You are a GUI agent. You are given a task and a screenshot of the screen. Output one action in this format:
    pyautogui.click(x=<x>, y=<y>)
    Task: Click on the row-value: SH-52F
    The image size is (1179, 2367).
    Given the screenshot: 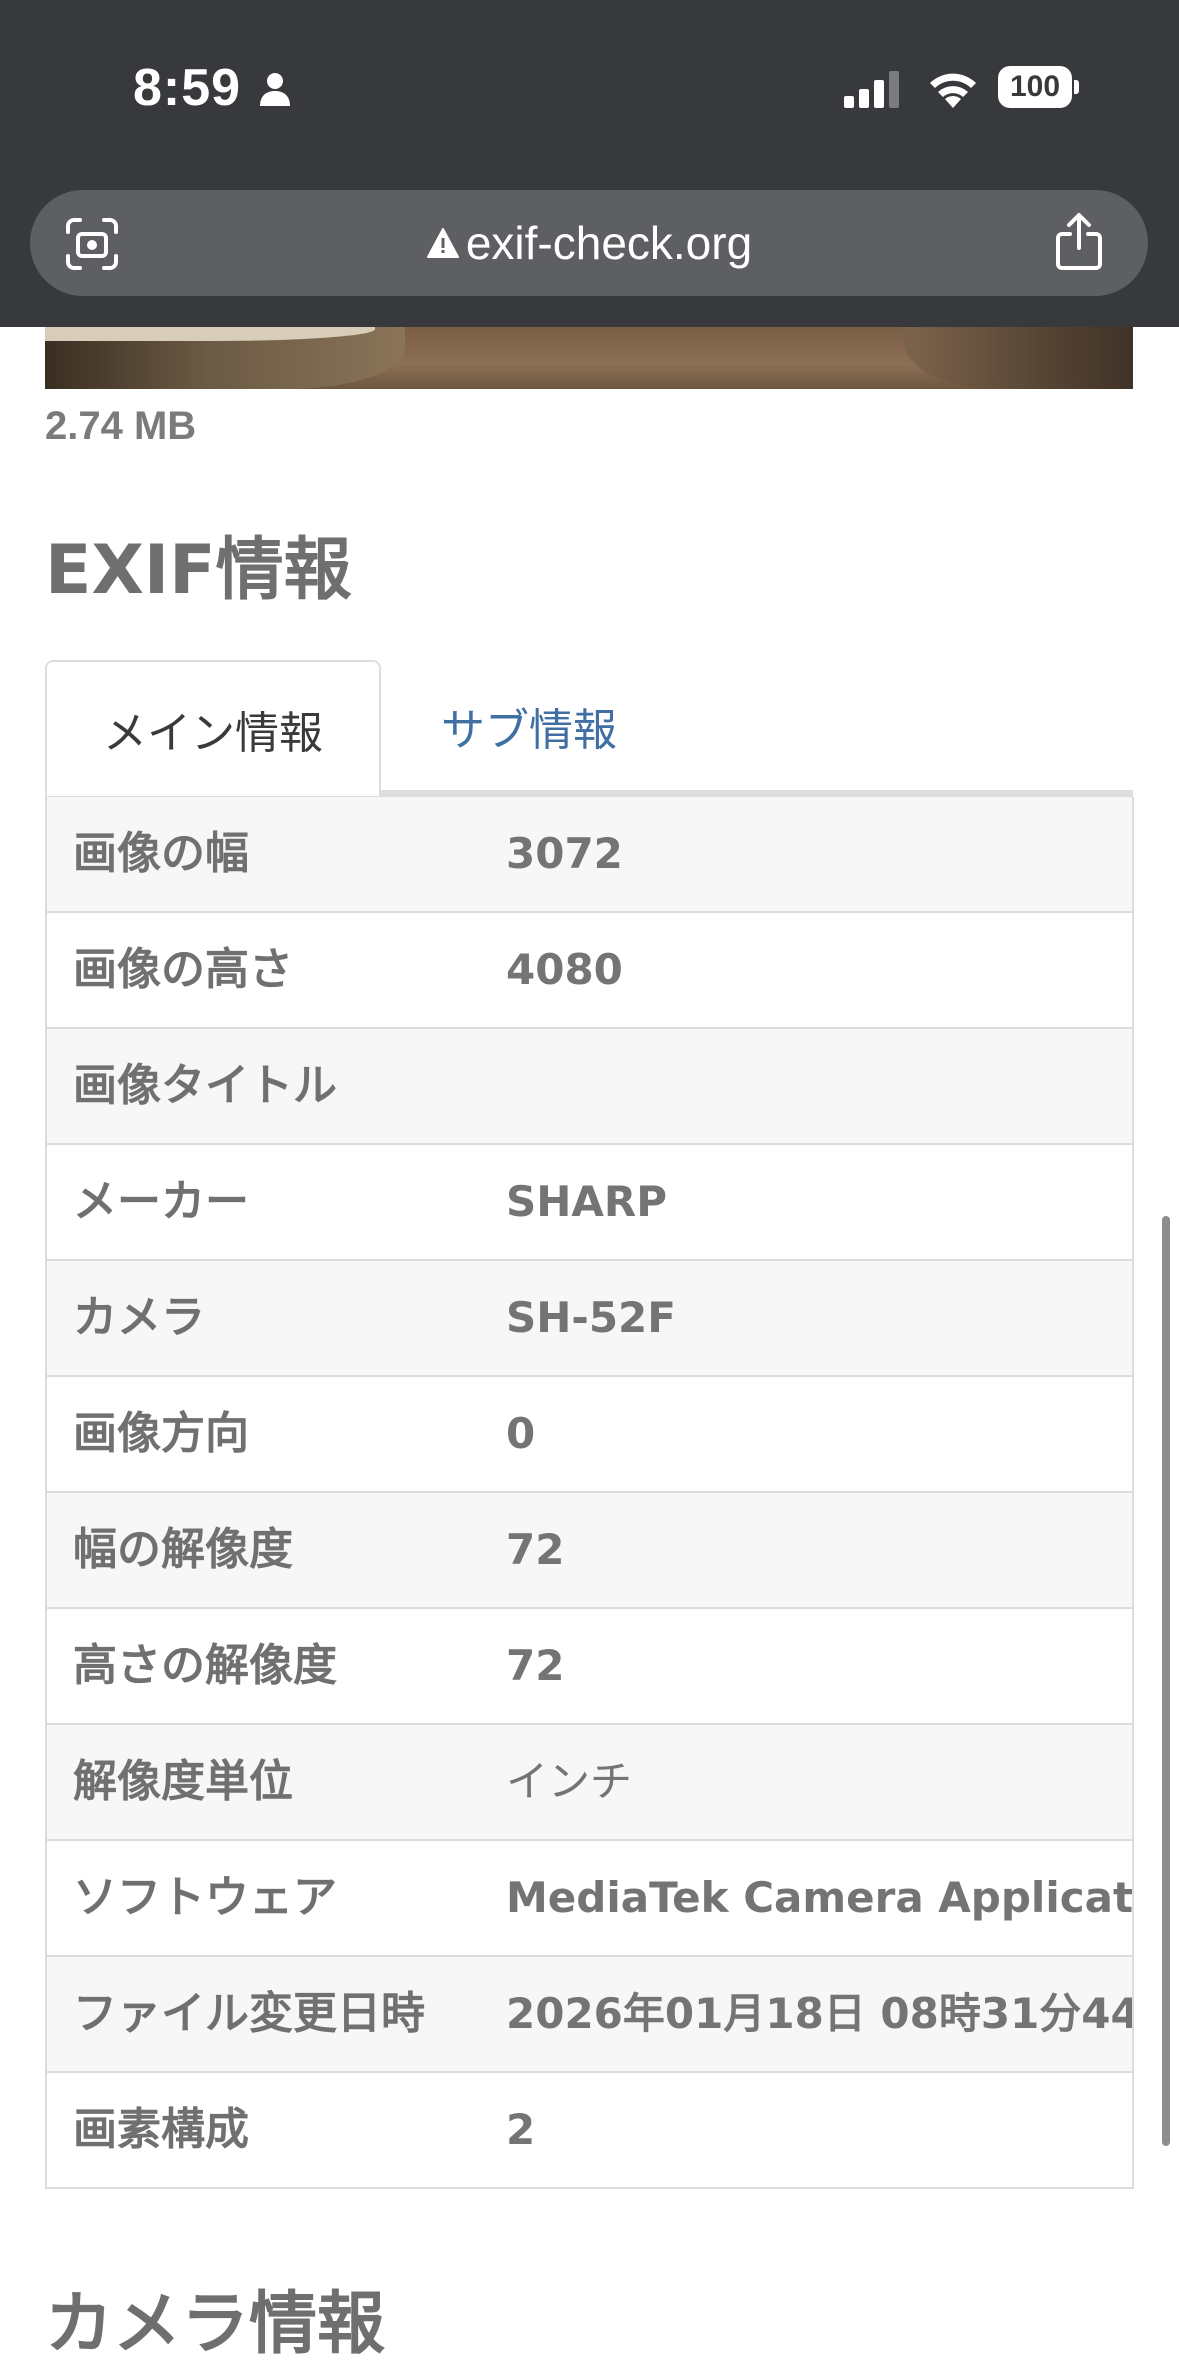 What is the action you would take?
    pyautogui.click(x=591, y=1317)
    